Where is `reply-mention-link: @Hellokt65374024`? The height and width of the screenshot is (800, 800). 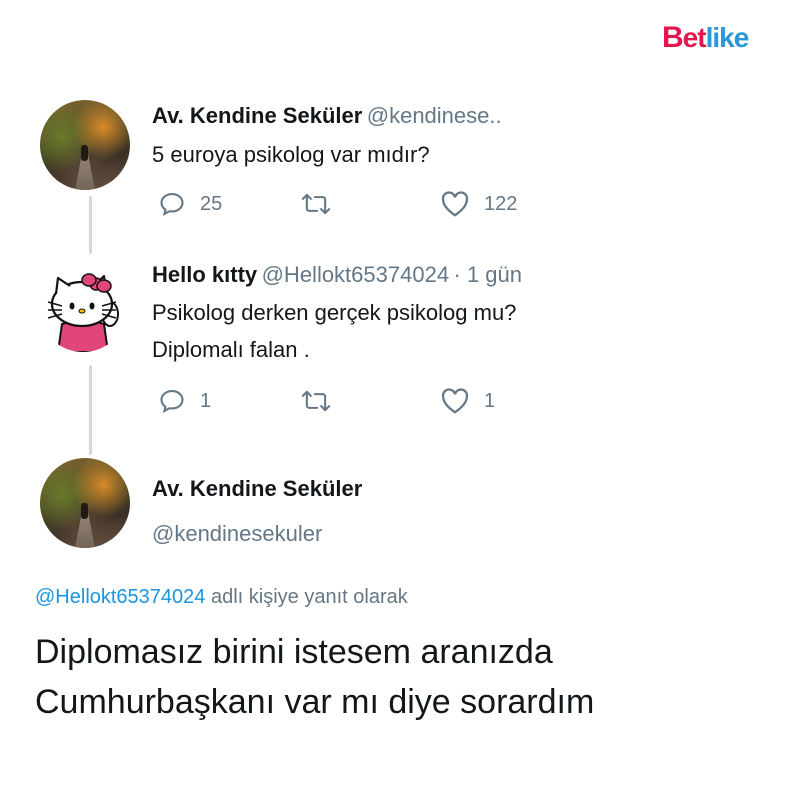 reply-mention-link: @Hellokt65374024 is located at coordinates (120, 597).